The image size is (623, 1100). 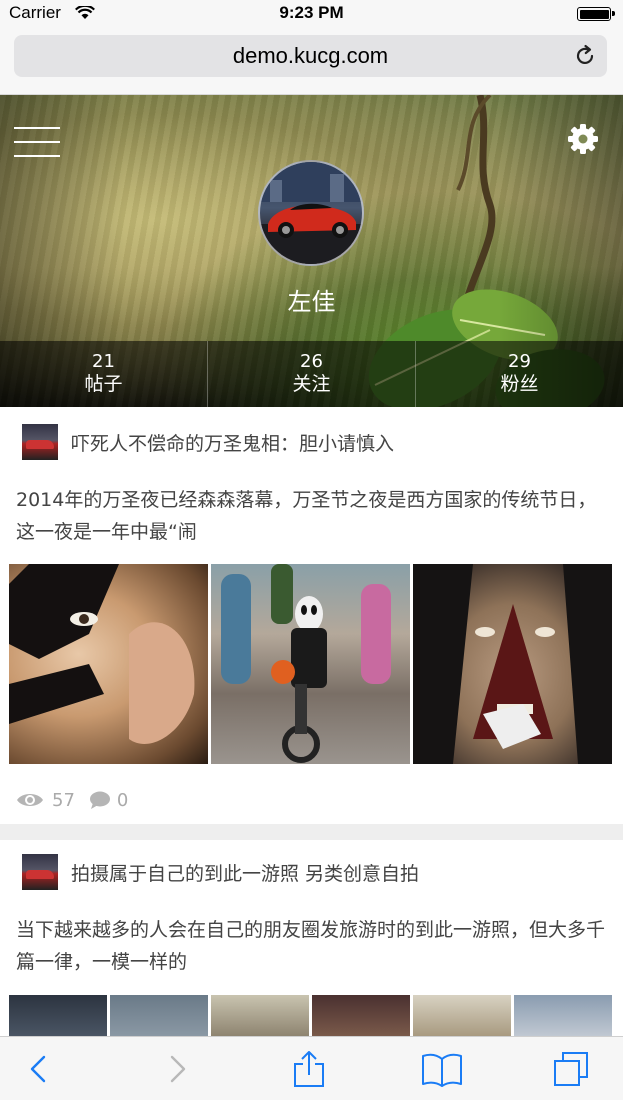 I want to click on back-icon, so click(x=40, y=1069).